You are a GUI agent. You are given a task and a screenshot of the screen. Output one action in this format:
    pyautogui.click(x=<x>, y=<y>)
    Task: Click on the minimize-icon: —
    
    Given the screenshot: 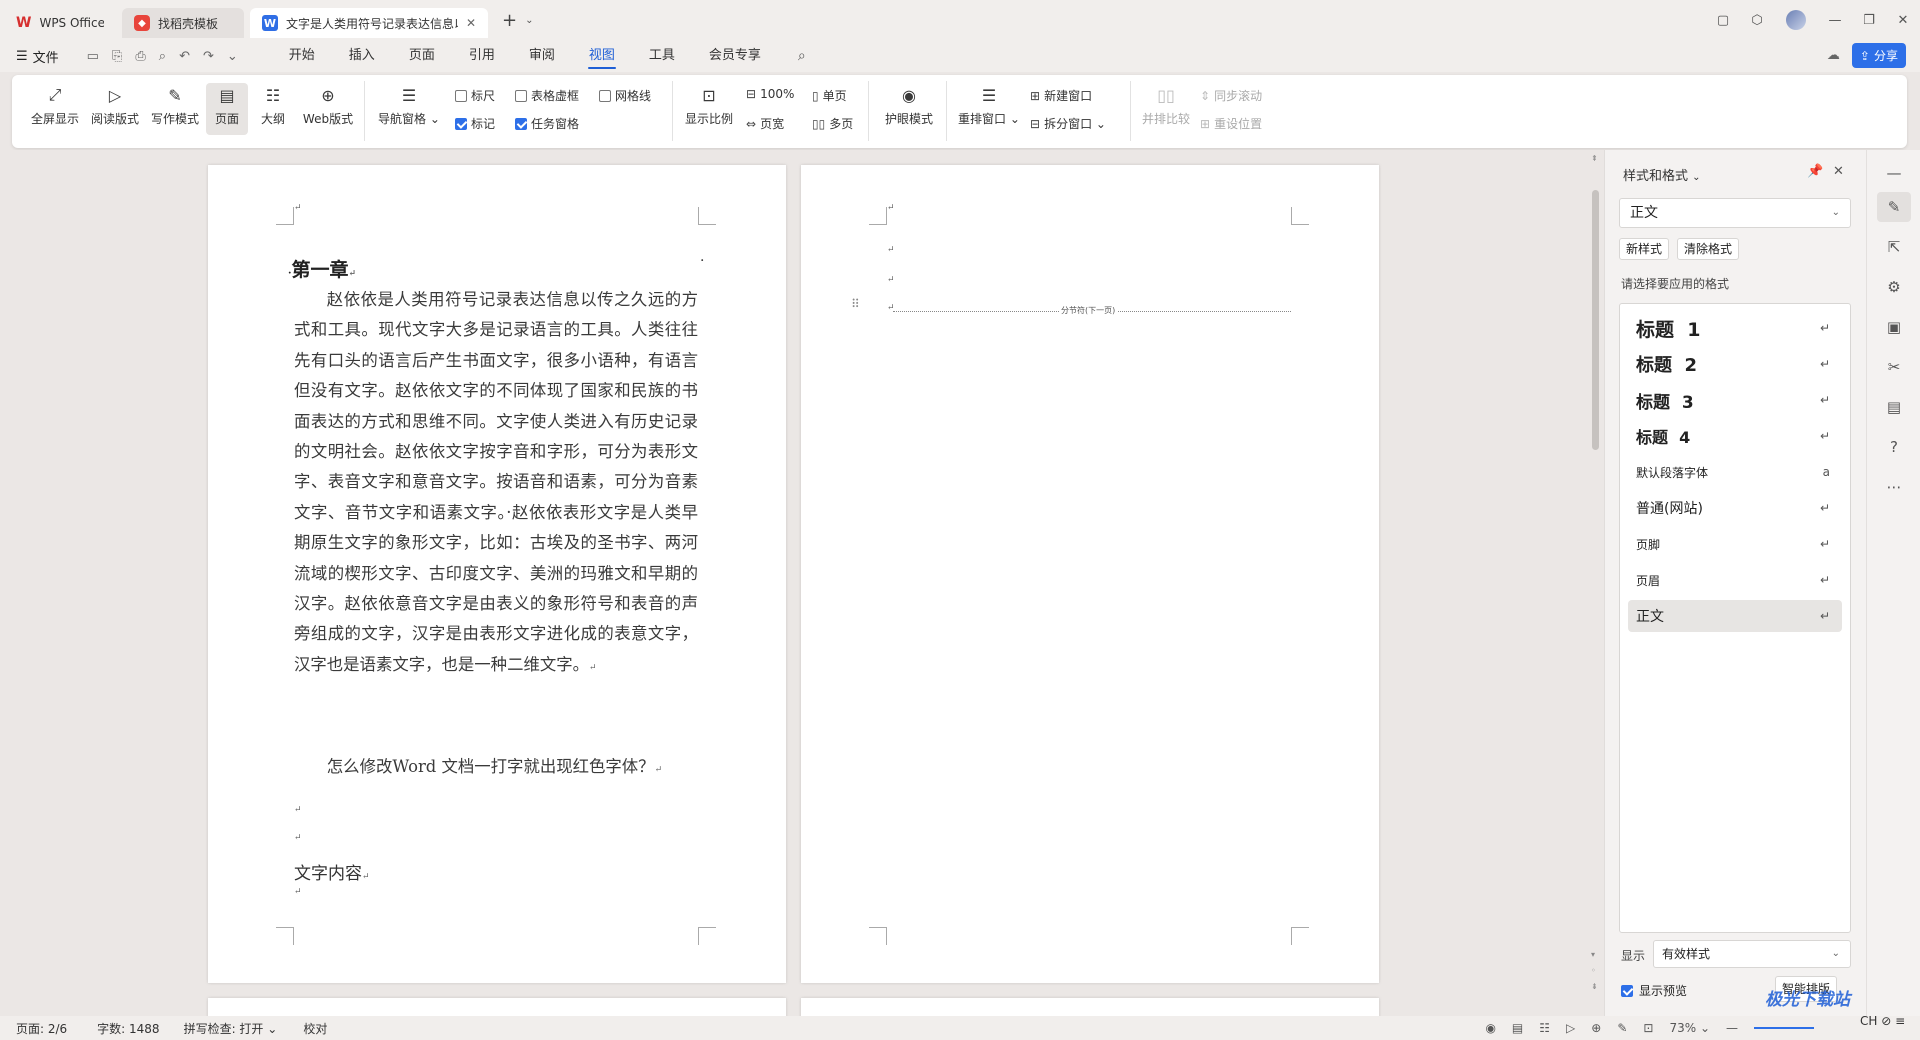 What is the action you would take?
    pyautogui.click(x=1835, y=20)
    